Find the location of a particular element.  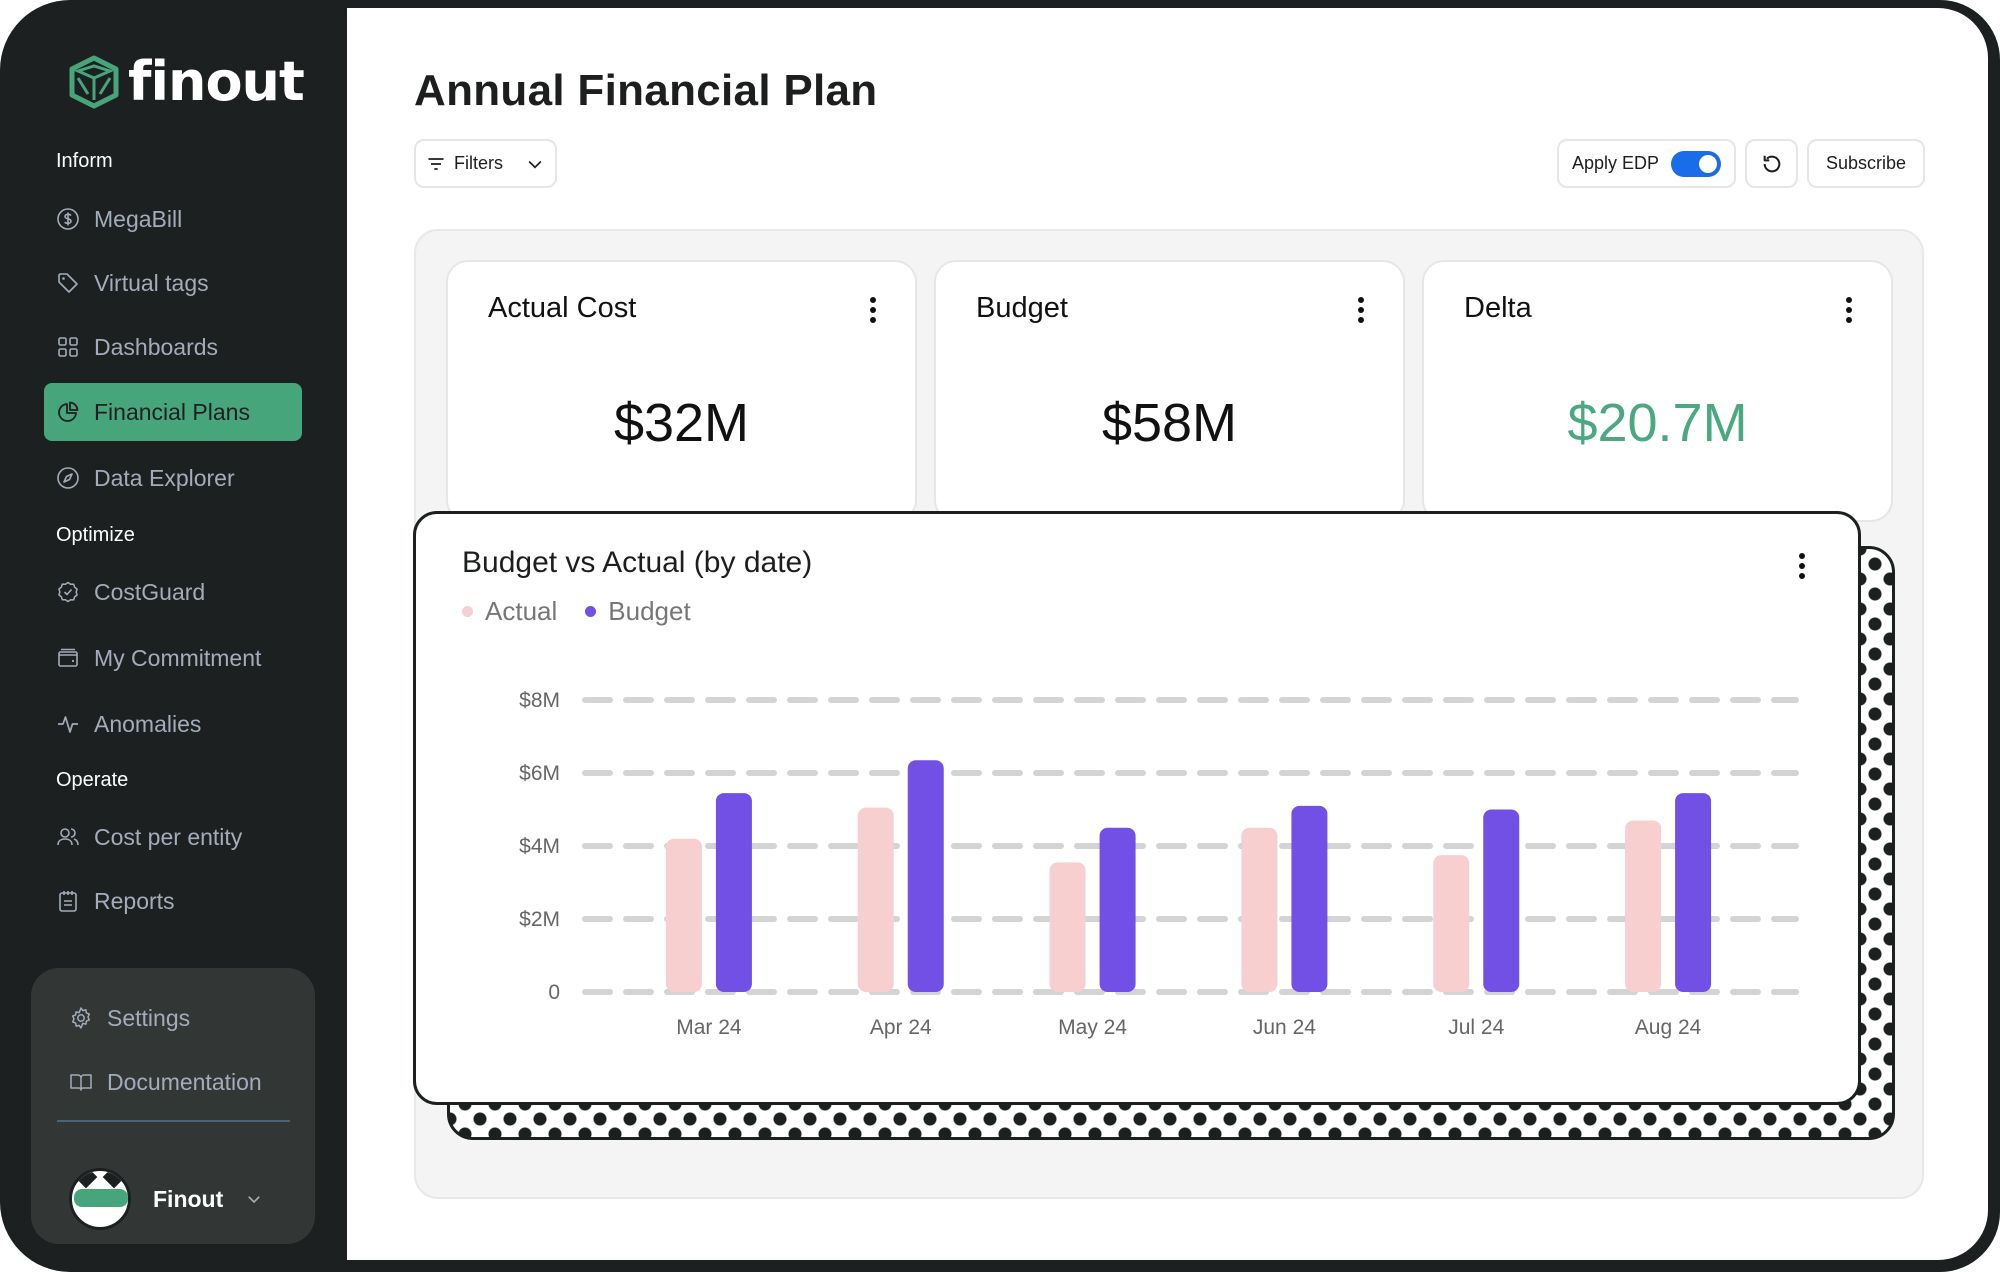

refresh-icon is located at coordinates (1771, 163).